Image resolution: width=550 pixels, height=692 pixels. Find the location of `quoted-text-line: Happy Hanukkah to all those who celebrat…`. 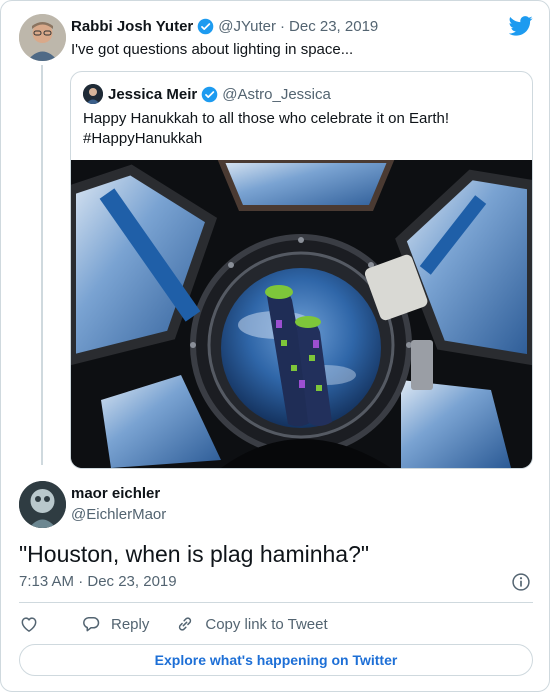

quoted-text-line: Happy Hanukkah to all those who celebrat… is located at coordinates (266, 118).